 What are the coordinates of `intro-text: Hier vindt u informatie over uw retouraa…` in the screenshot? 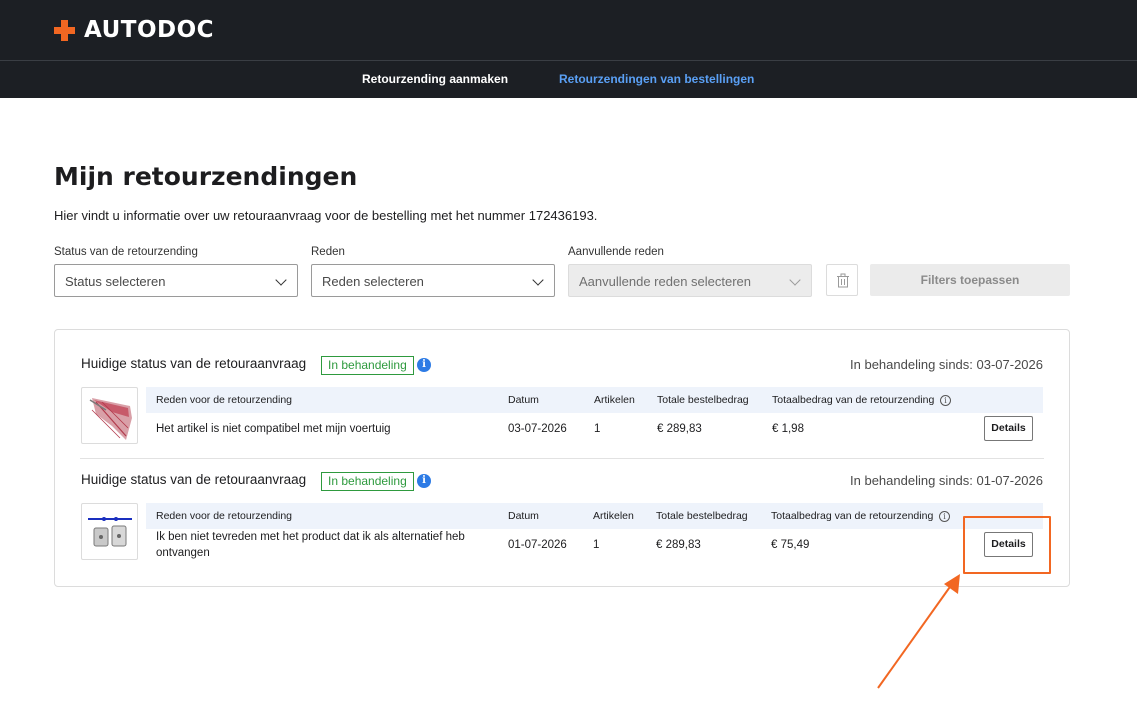 It's located at (326, 215).